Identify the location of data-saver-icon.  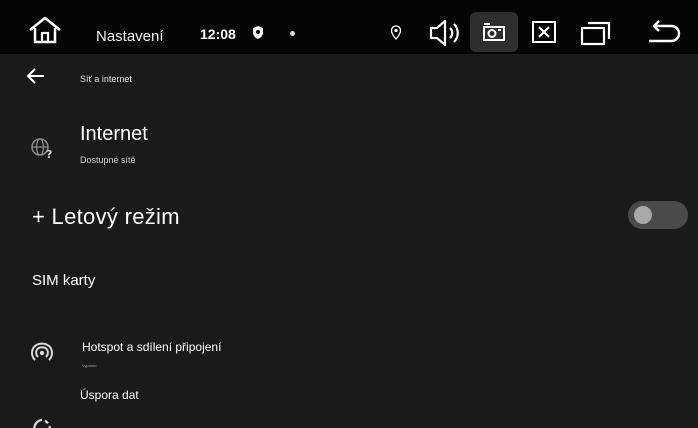
(42, 423).